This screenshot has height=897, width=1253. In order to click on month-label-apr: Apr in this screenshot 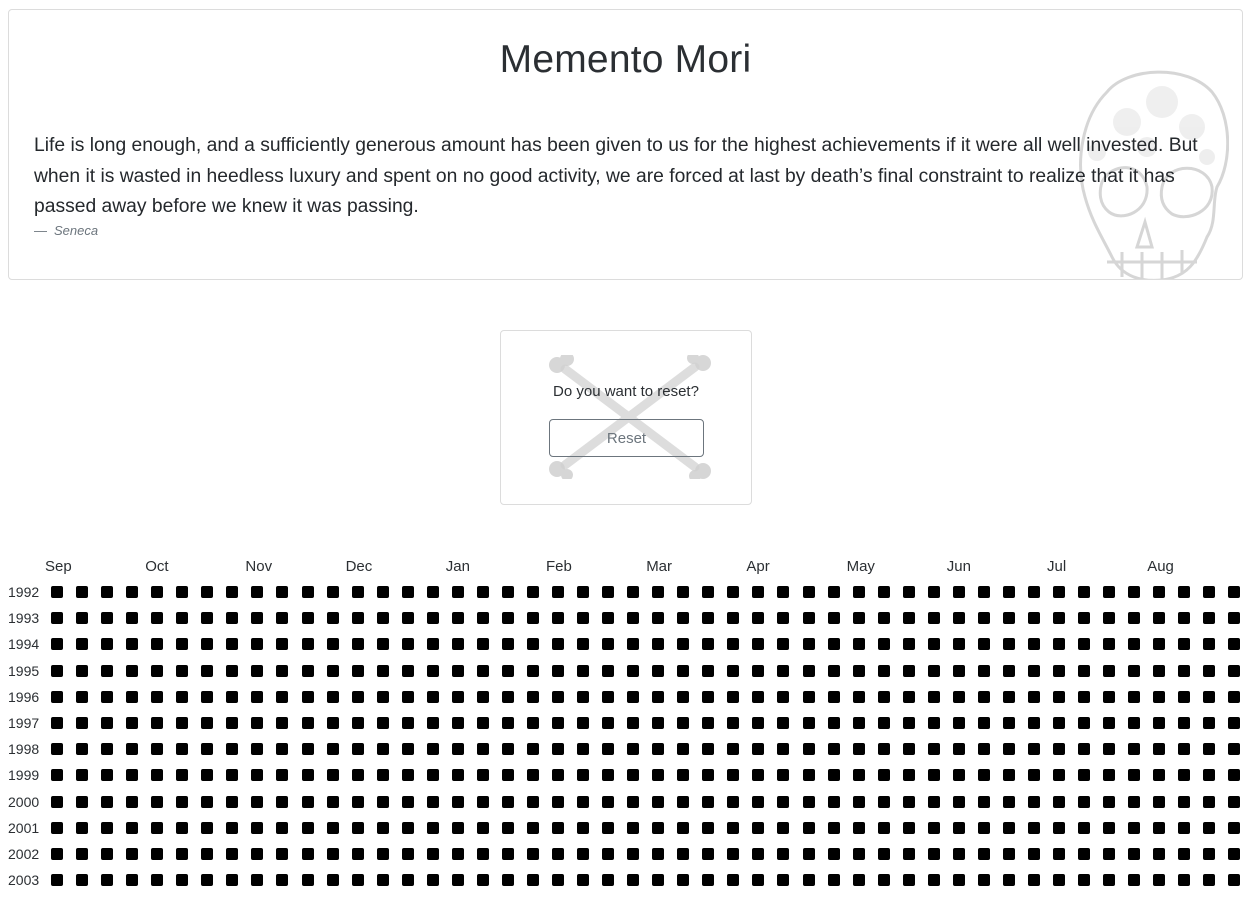, I will do `click(758, 566)`.